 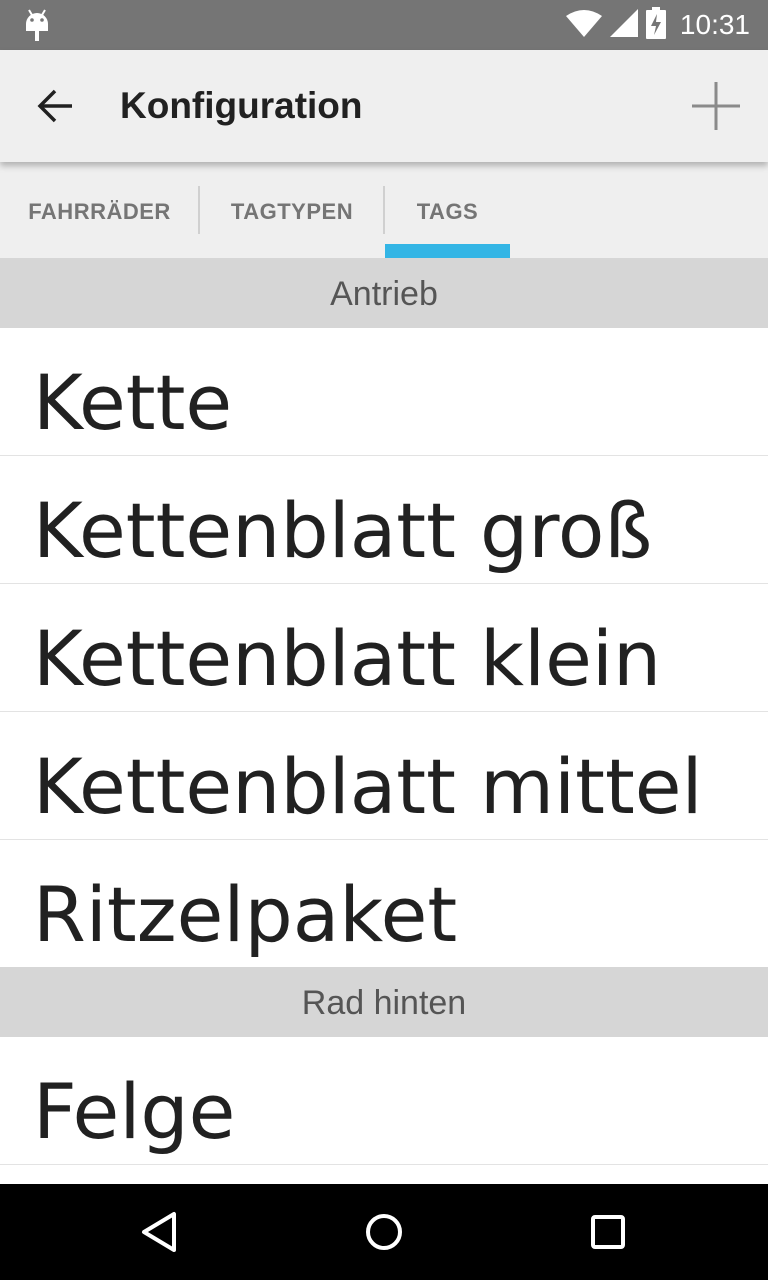 What do you see at coordinates (37, 25) in the screenshot?
I see `android-debug-icon` at bounding box center [37, 25].